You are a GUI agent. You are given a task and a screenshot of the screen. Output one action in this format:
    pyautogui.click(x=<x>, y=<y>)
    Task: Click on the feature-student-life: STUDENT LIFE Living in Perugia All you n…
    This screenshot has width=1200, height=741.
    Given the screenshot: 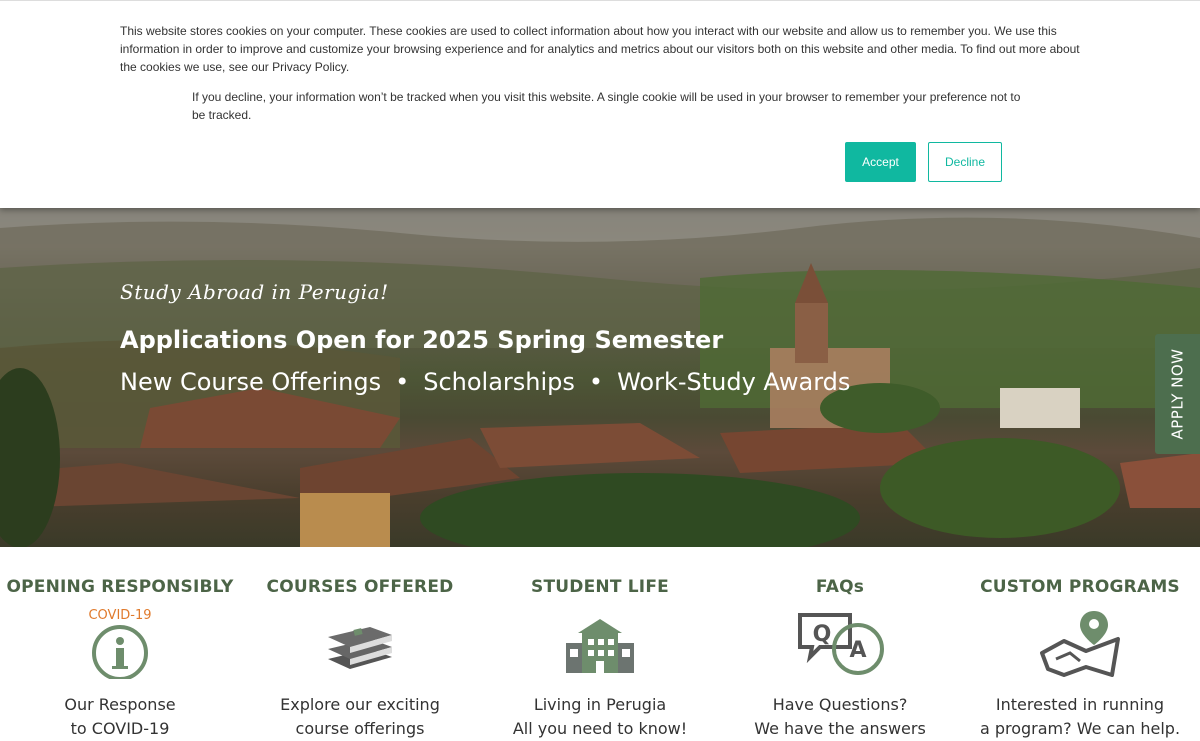 What is the action you would take?
    pyautogui.click(x=600, y=643)
    